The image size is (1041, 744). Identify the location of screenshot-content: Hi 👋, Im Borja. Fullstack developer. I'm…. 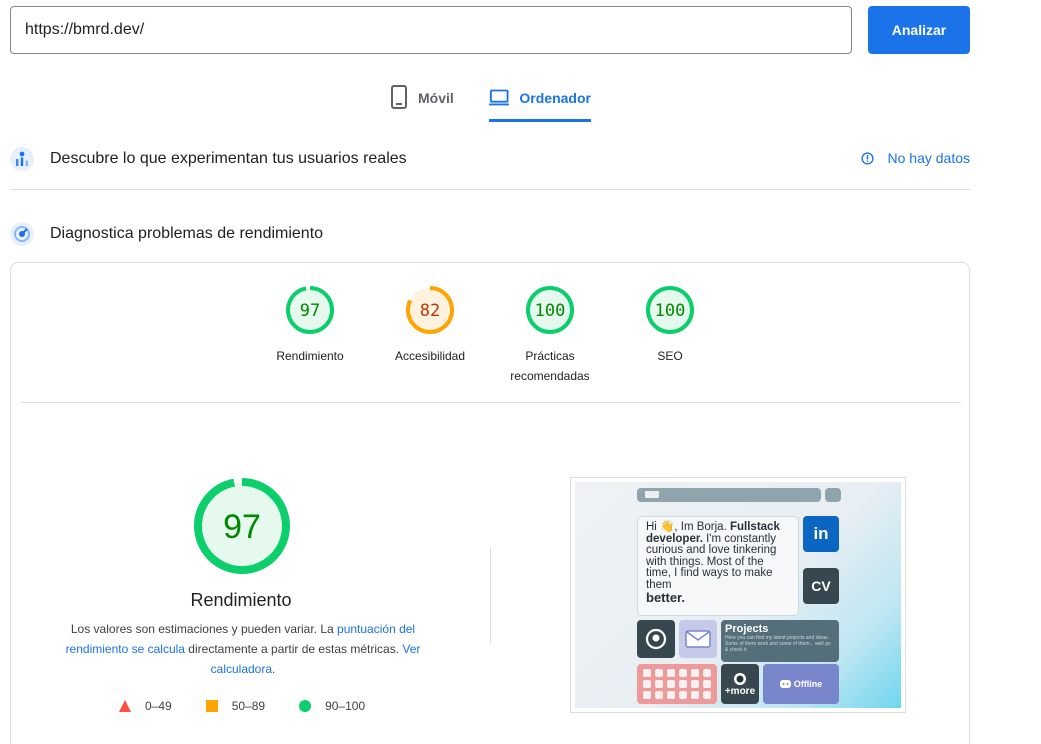
(738, 595).